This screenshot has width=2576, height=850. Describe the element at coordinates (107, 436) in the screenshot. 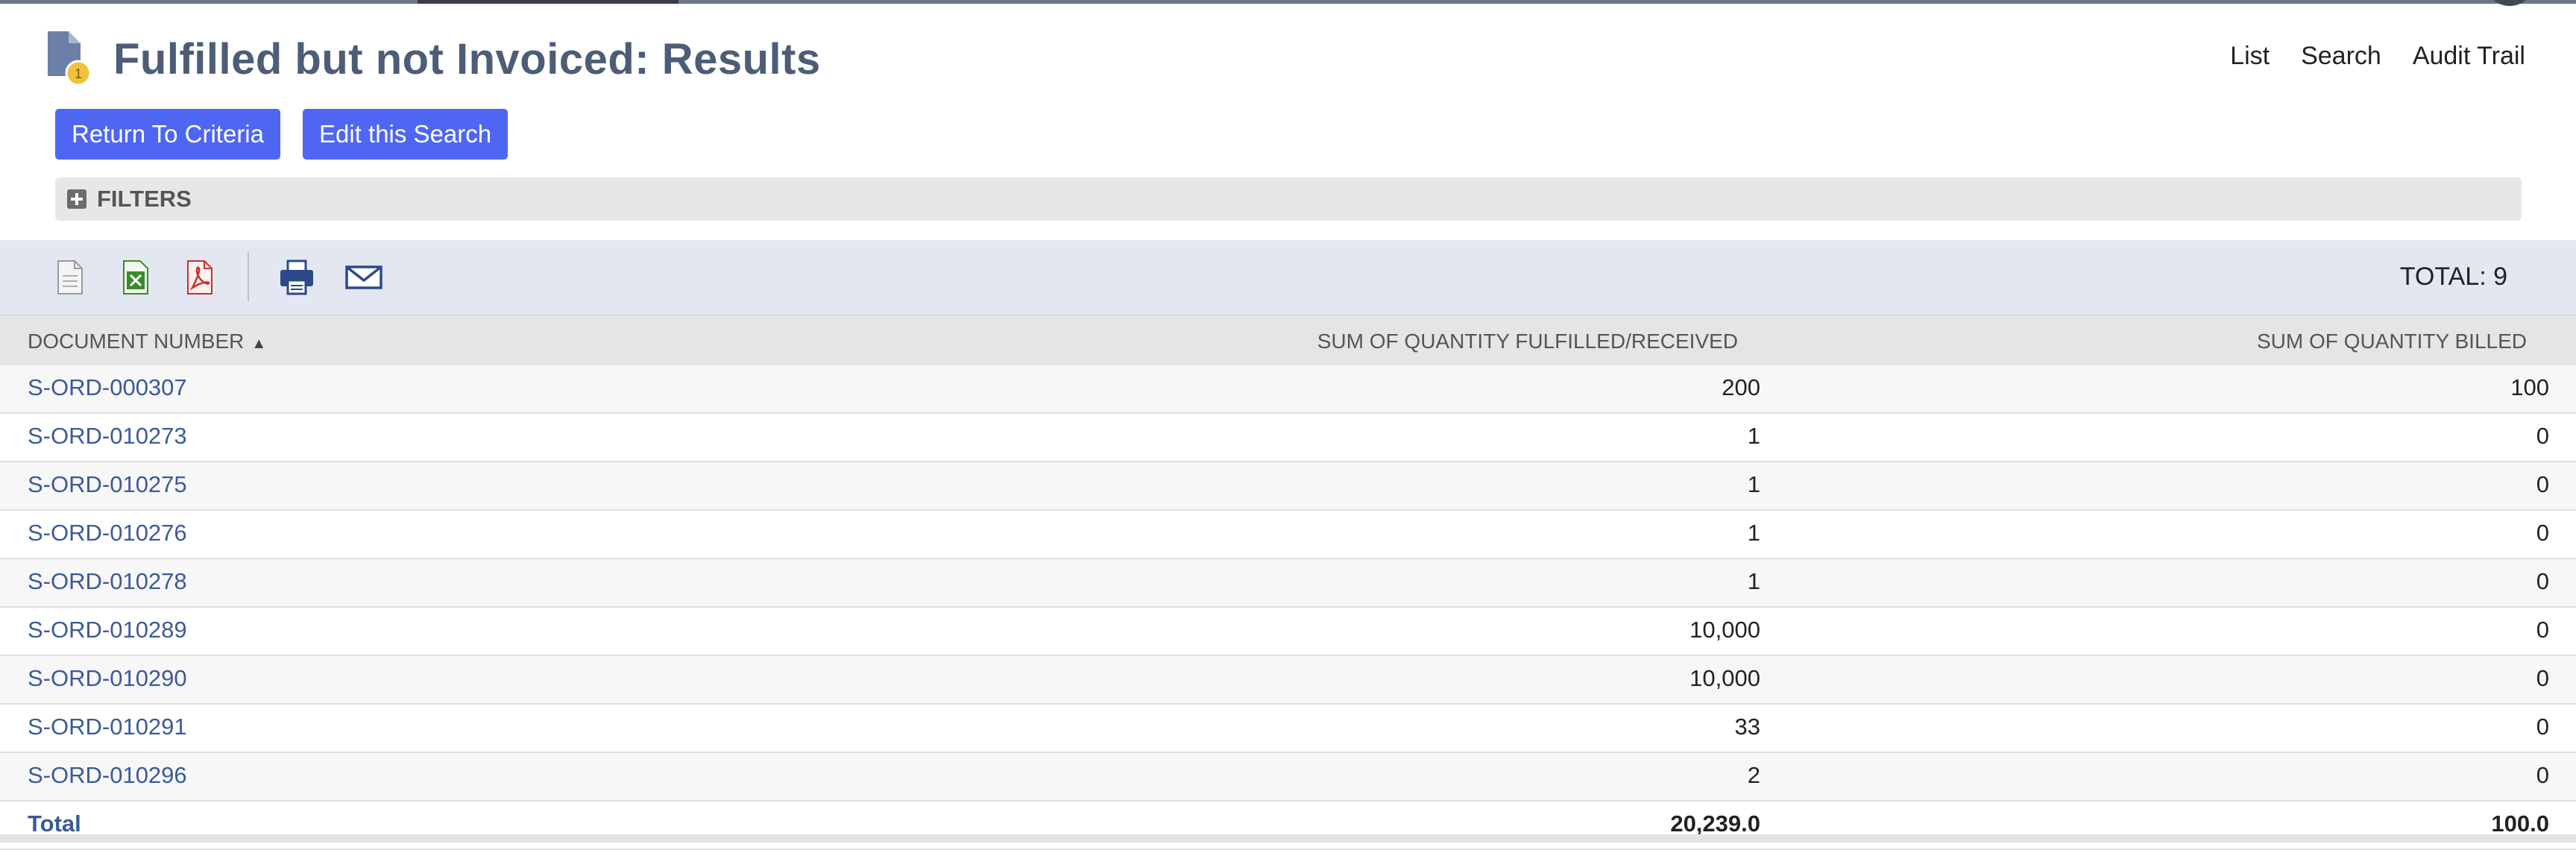

I see `document-number-link: S-ORD-010273` at that location.